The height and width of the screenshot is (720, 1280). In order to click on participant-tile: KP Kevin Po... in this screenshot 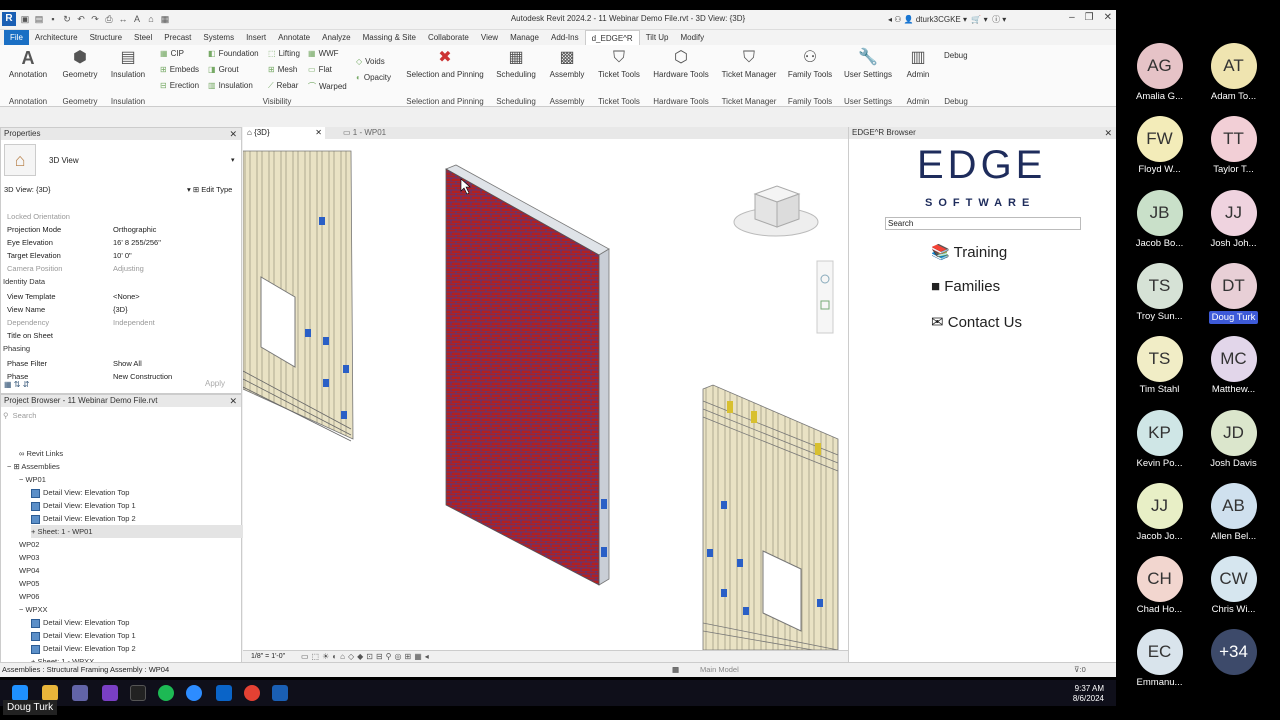, I will do `click(1159, 439)`.